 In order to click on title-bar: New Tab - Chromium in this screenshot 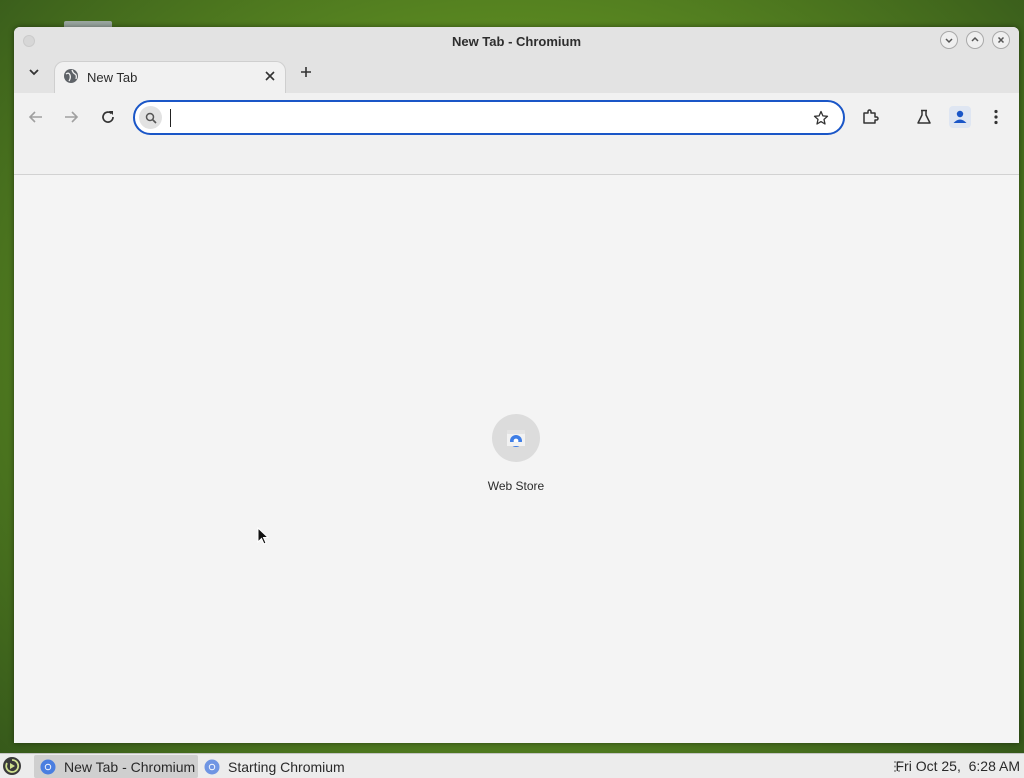, I will do `click(516, 41)`.